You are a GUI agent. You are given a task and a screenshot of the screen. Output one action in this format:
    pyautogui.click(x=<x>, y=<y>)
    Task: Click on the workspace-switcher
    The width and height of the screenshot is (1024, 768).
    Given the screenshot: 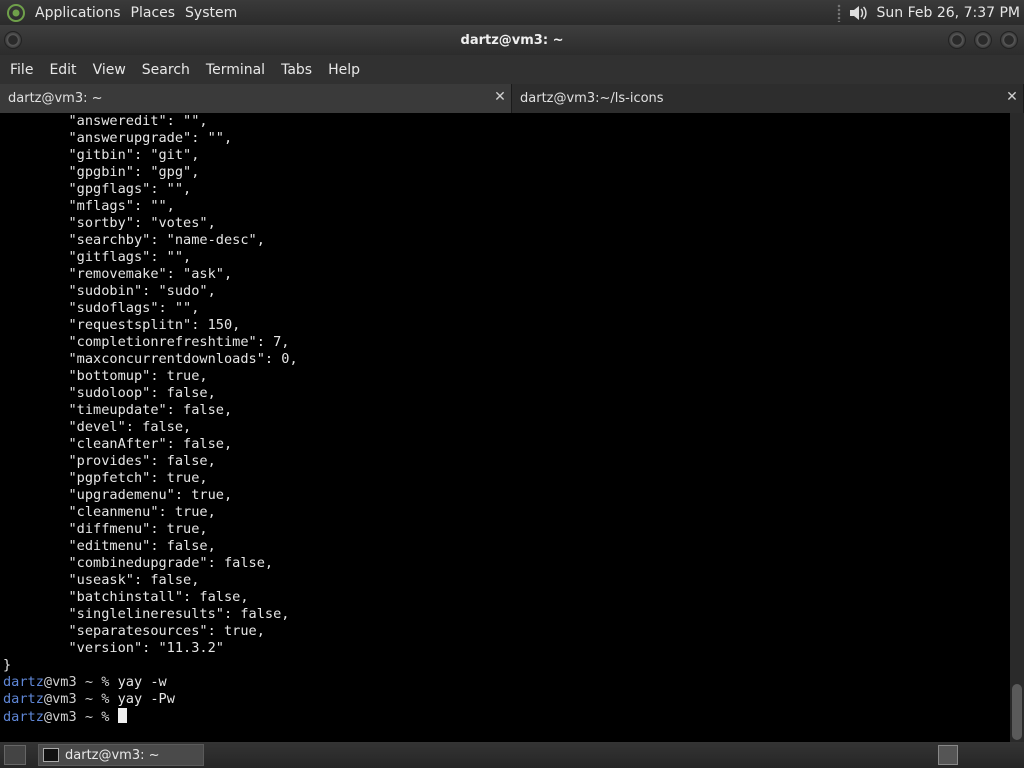 What is the action you would take?
    pyautogui.click(x=948, y=755)
    